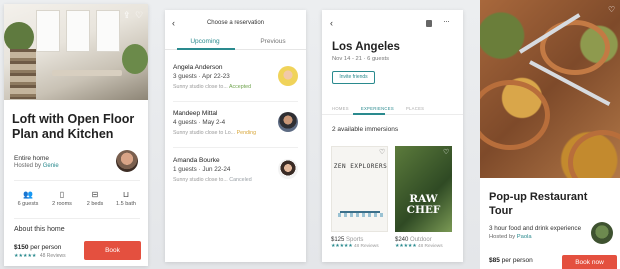 This screenshot has height=269, width=620. What do you see at coordinates (360, 215) in the screenshot?
I see `waves-graphic` at bounding box center [360, 215].